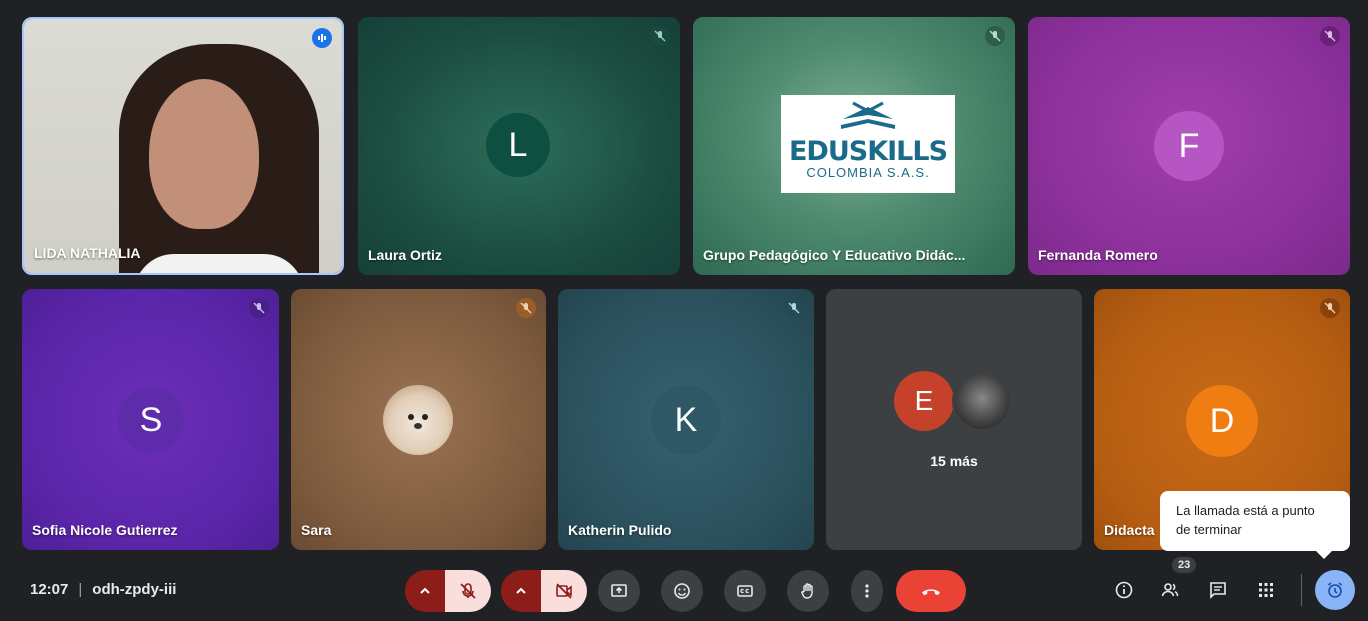 Image resolution: width=1368 pixels, height=621 pixels. What do you see at coordinates (982, 401) in the screenshot?
I see `profile-photo-avatar` at bounding box center [982, 401].